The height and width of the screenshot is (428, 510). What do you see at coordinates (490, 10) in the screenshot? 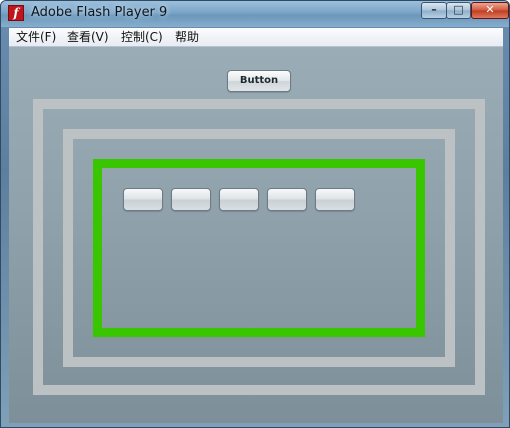
I see `close-button: ✕` at bounding box center [490, 10].